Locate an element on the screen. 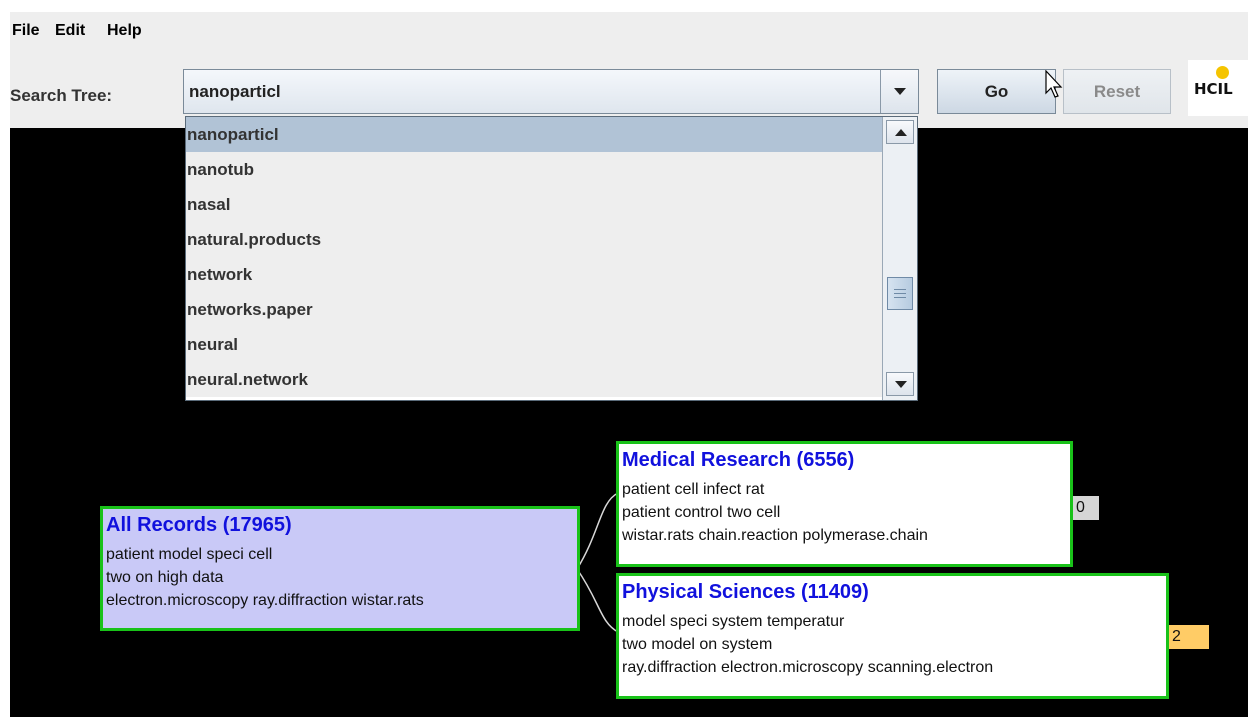 Image resolution: width=1248 pixels, height=717 pixels. dropdown-option-networks-paper: networks.paper is located at coordinates (534, 309).